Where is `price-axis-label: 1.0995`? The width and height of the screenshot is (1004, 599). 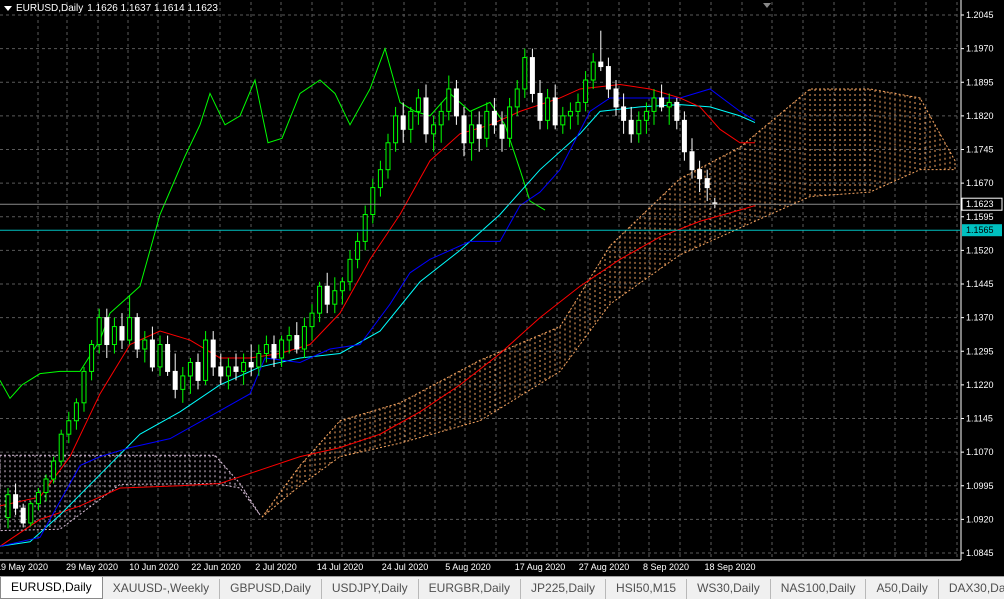 price-axis-label: 1.0995 is located at coordinates (980, 486).